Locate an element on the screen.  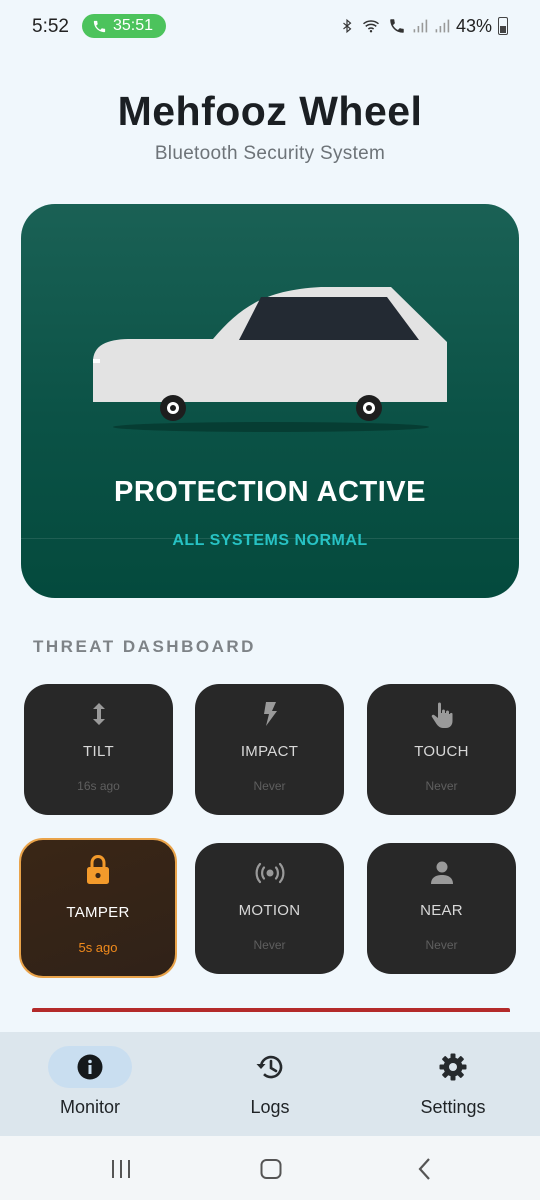
bluetooth-icon is located at coordinates (347, 26).